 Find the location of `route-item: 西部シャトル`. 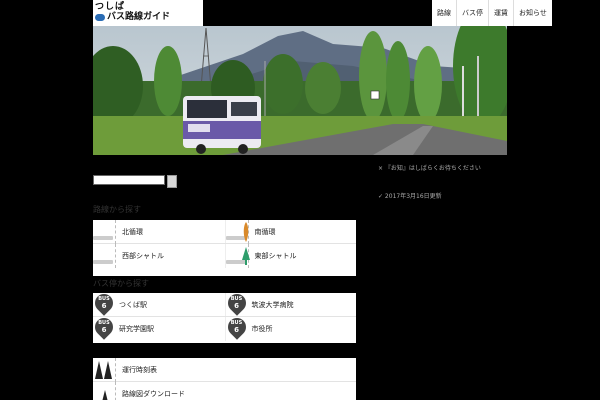

route-item: 西部シャトル is located at coordinates (159, 256).